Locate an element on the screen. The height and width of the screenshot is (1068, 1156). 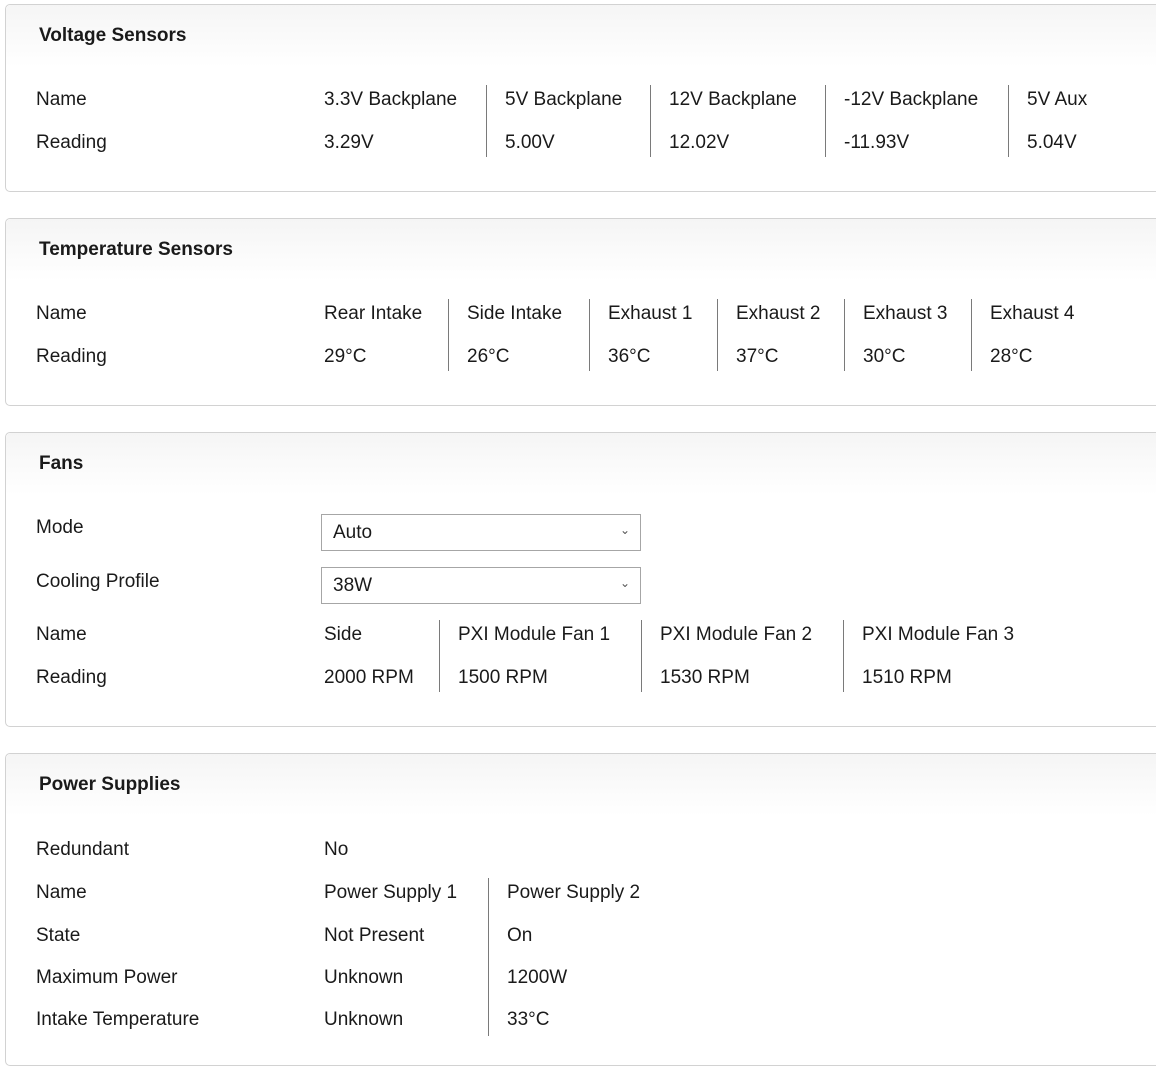
sensor-name: Exhaust 2 is located at coordinates (778, 313).